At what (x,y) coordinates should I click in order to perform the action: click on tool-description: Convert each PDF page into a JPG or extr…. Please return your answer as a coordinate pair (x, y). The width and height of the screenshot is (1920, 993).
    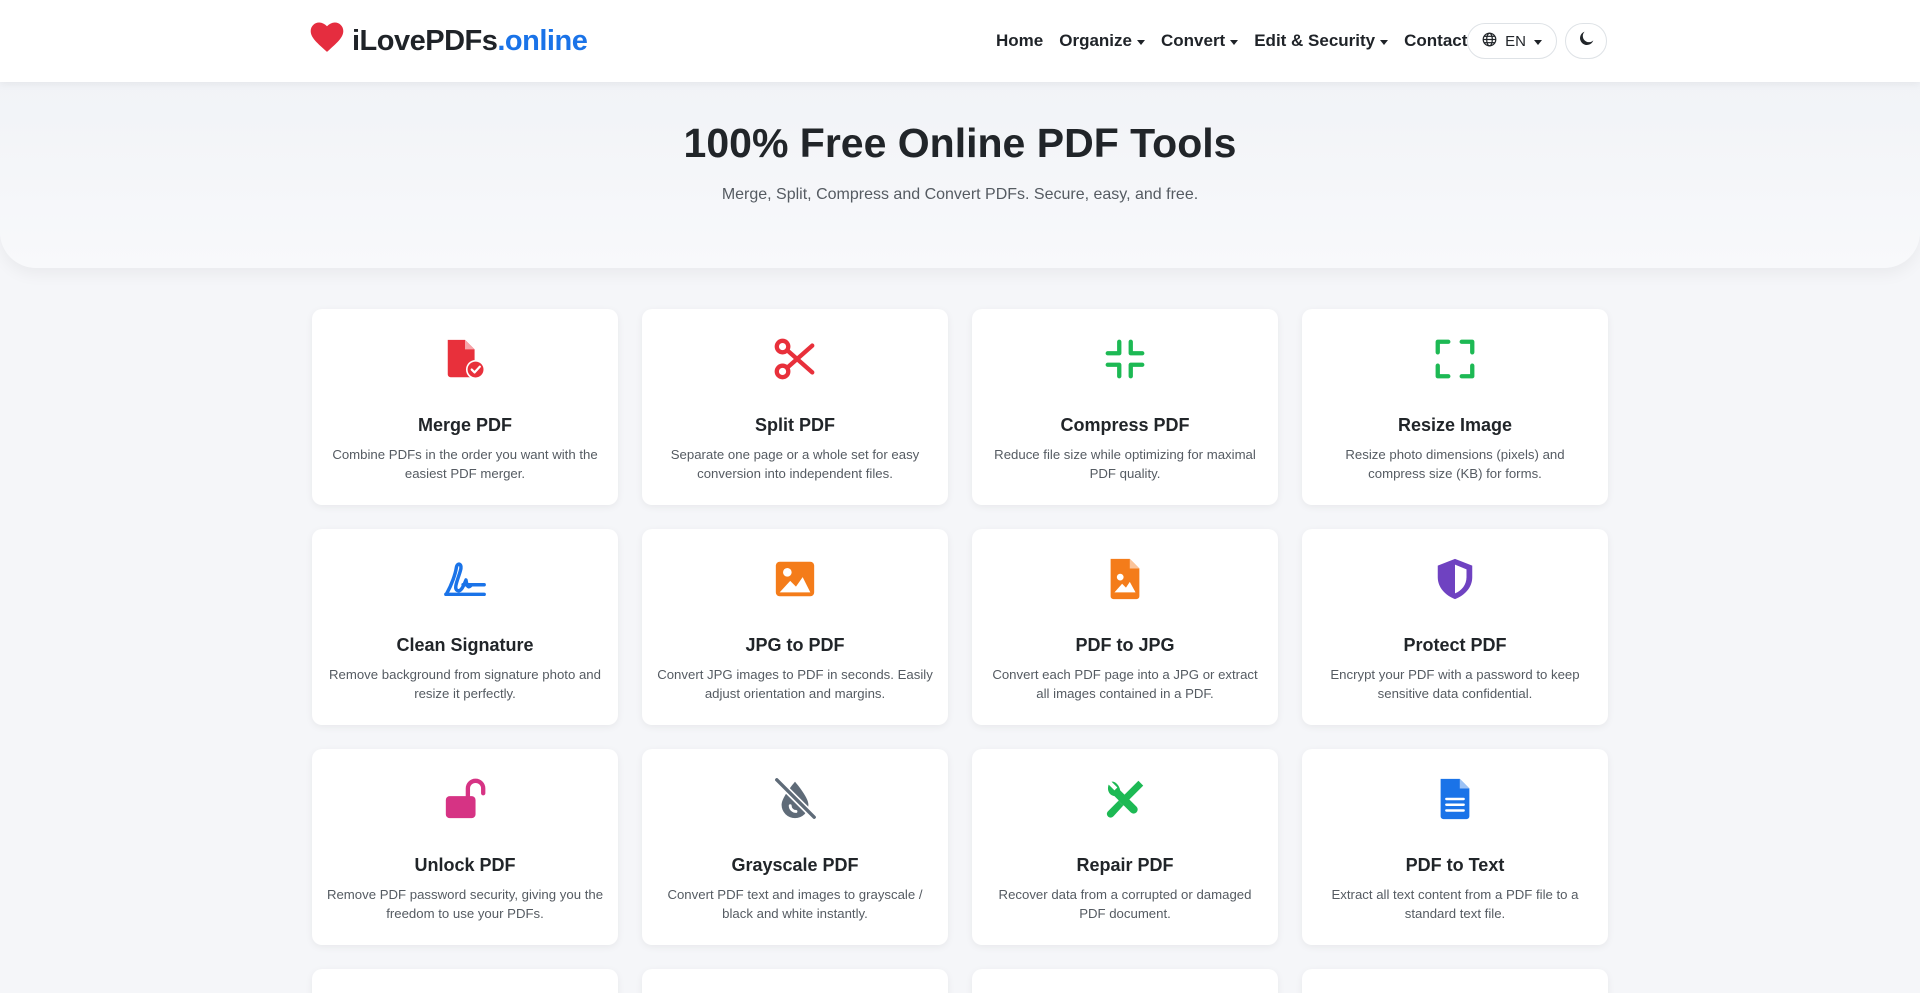
    Looking at the image, I should click on (1125, 684).